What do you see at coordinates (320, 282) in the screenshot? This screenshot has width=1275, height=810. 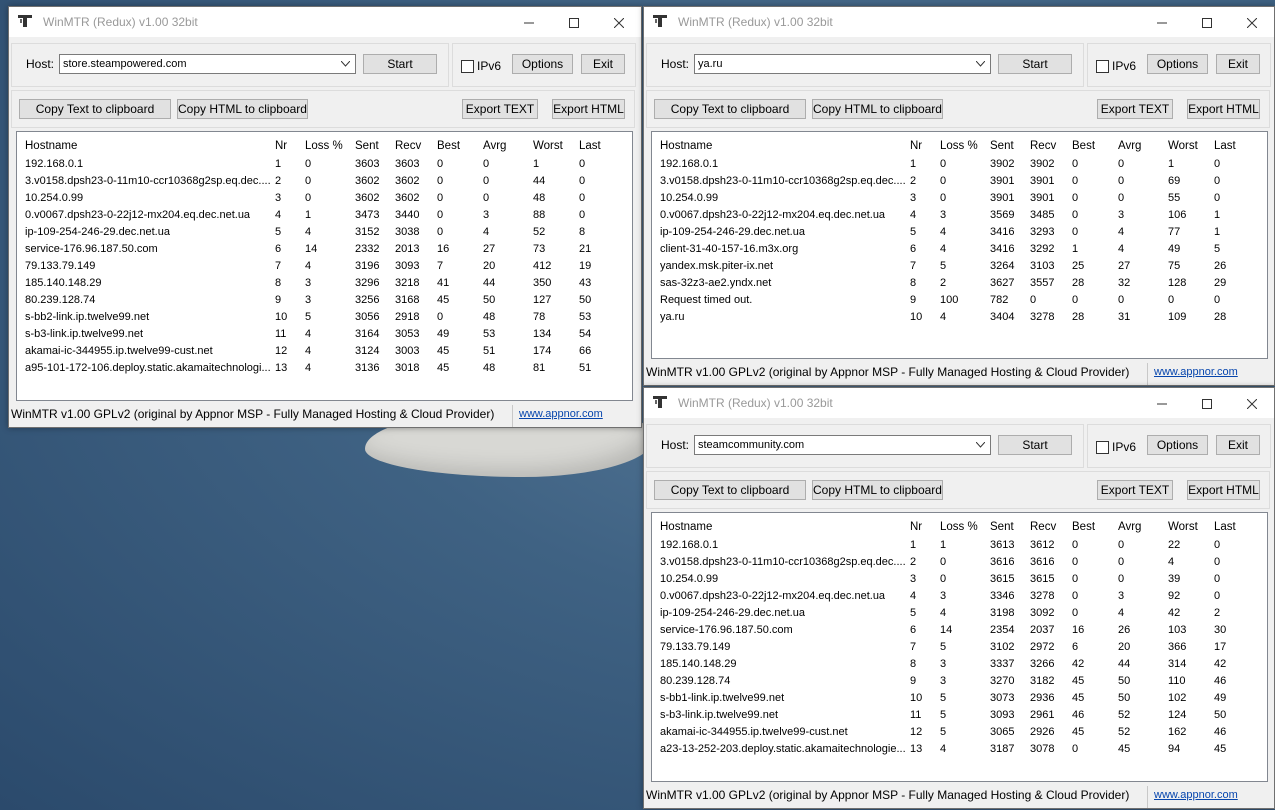 I see `table-row: 185.140.148.29 8 3 3296 3218 41 44 350 43` at bounding box center [320, 282].